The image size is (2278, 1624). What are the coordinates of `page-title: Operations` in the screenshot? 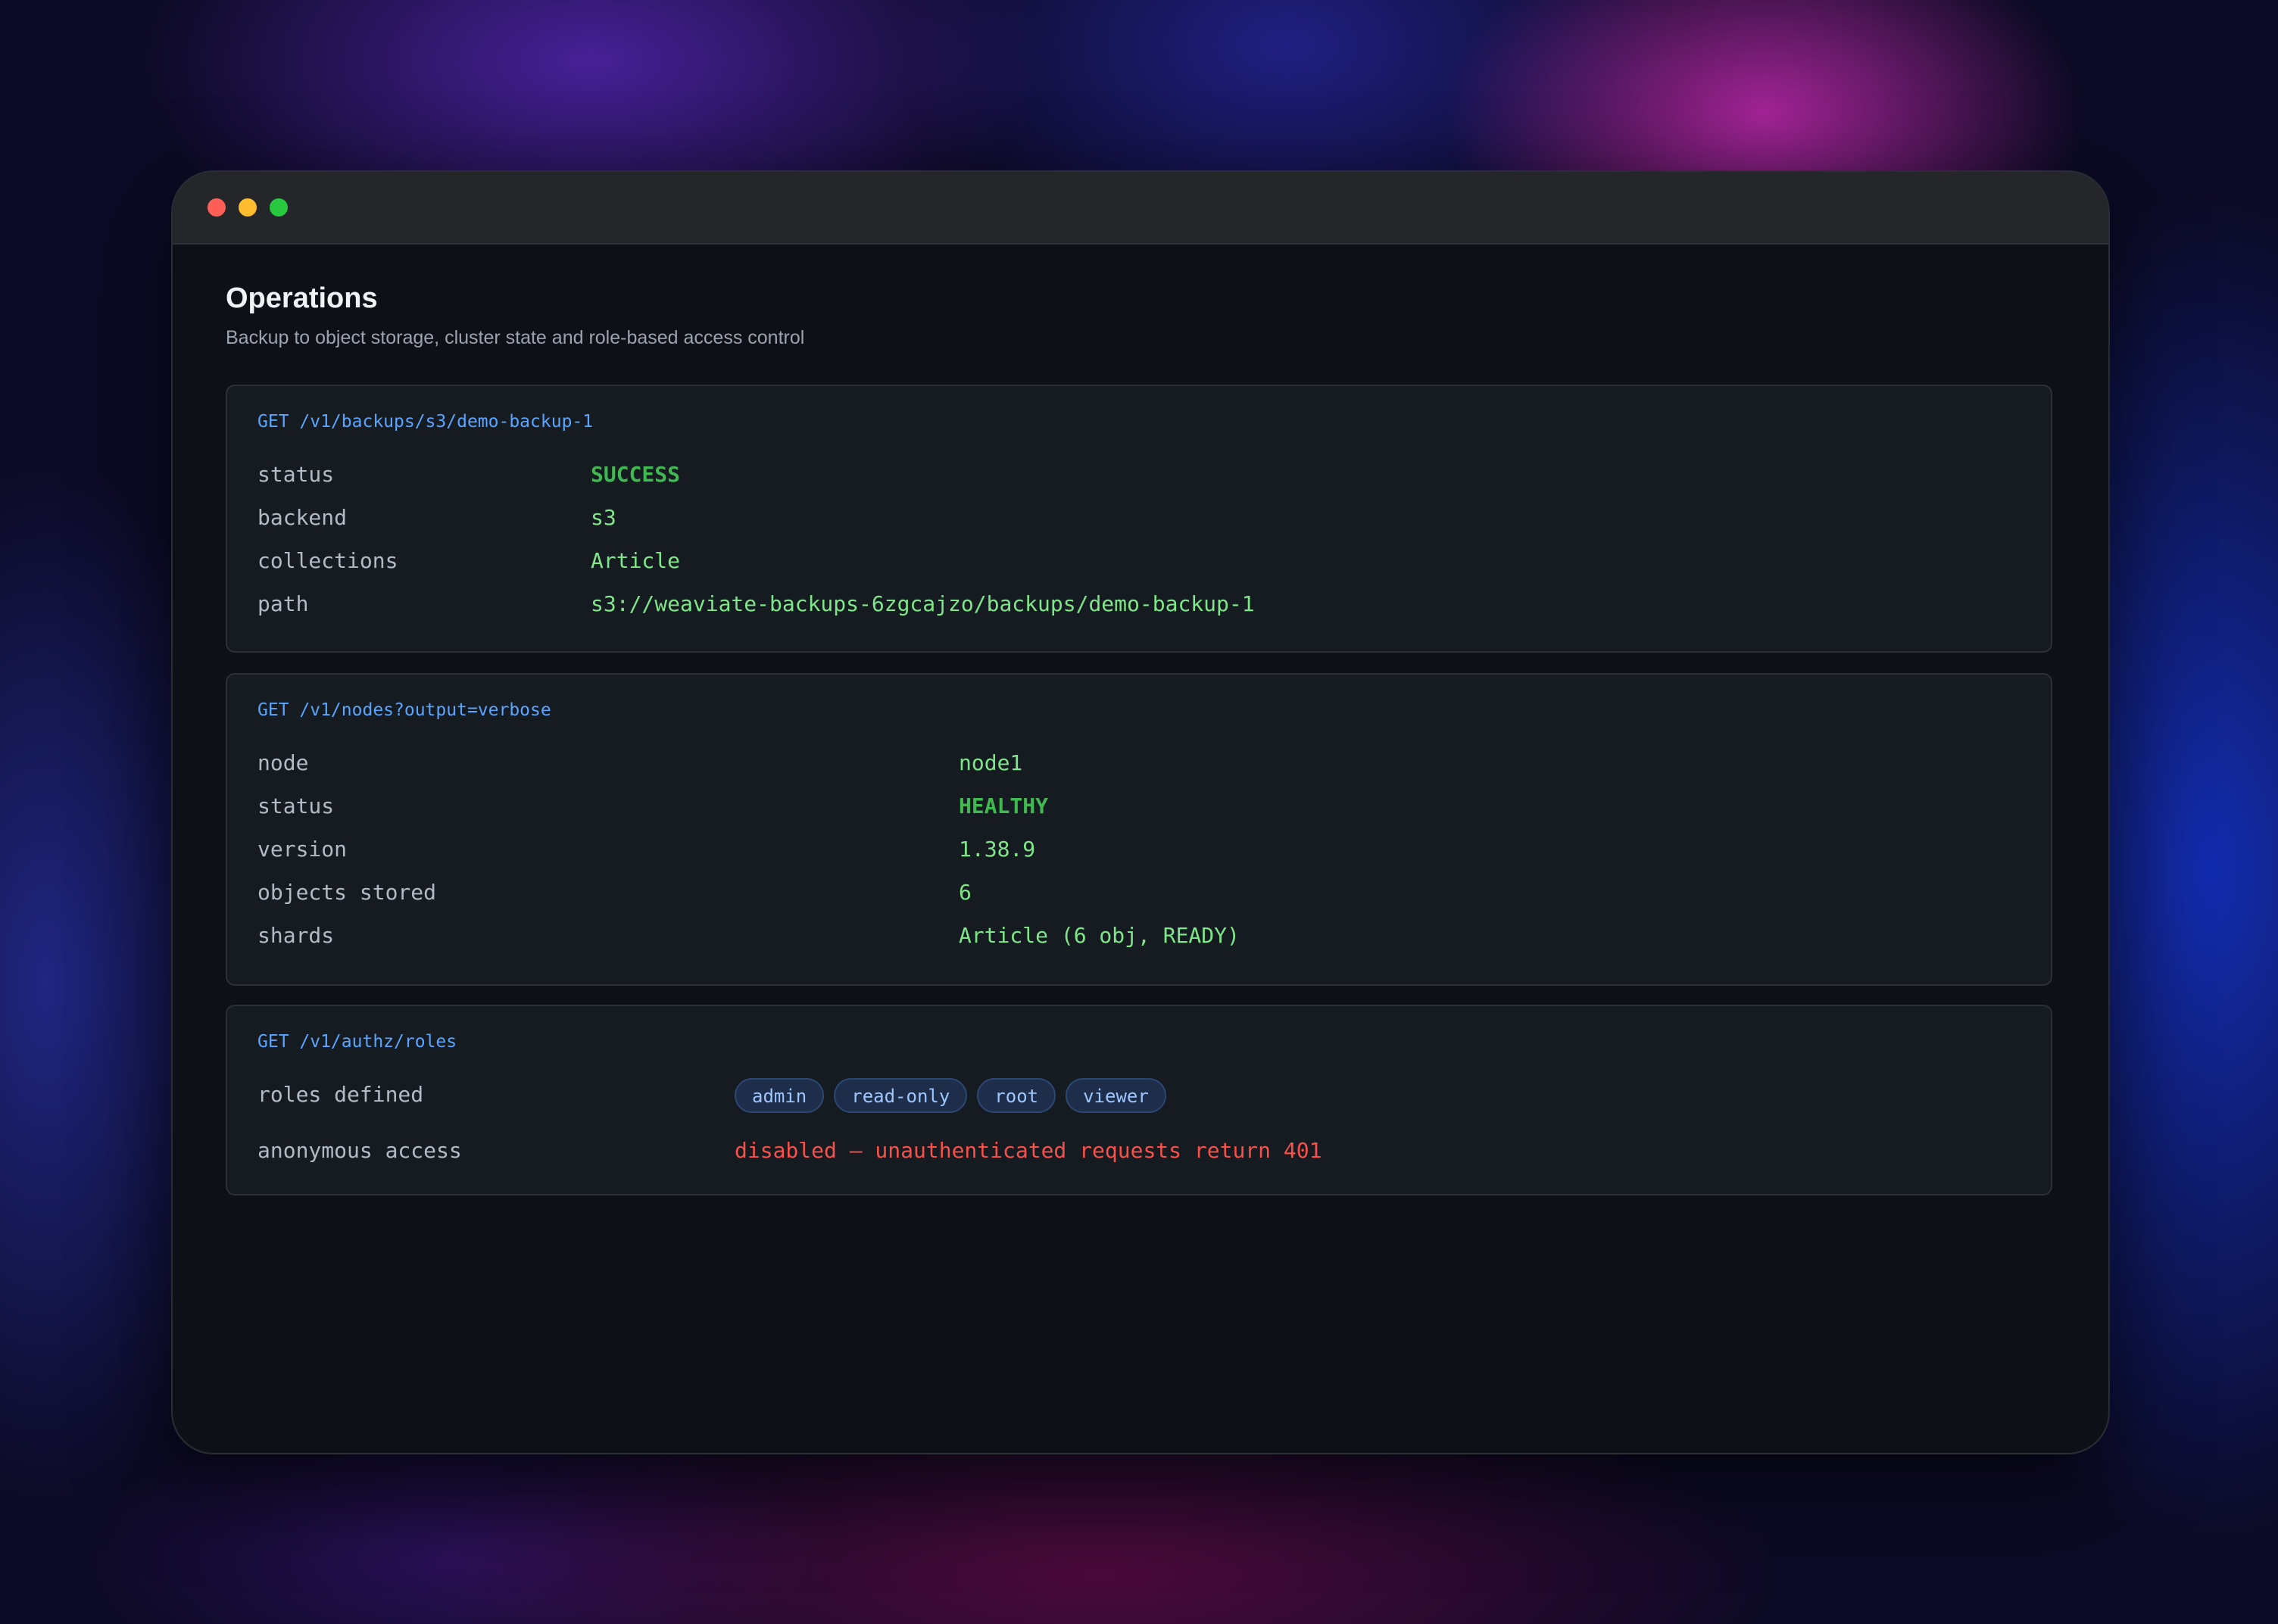 It's located at (302, 298).